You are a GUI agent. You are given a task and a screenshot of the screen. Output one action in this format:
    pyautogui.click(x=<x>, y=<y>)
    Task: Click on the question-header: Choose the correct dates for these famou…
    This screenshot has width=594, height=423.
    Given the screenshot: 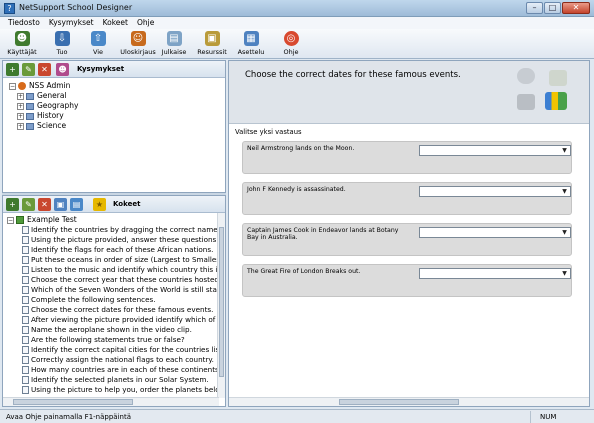 What is the action you would take?
    pyautogui.click(x=409, y=92)
    